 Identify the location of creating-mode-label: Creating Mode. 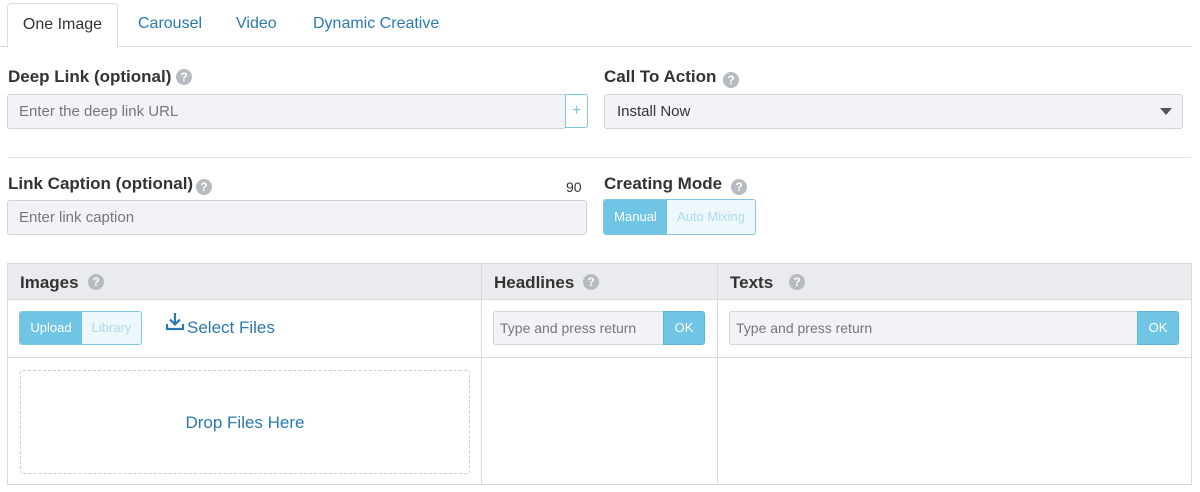
(663, 183).